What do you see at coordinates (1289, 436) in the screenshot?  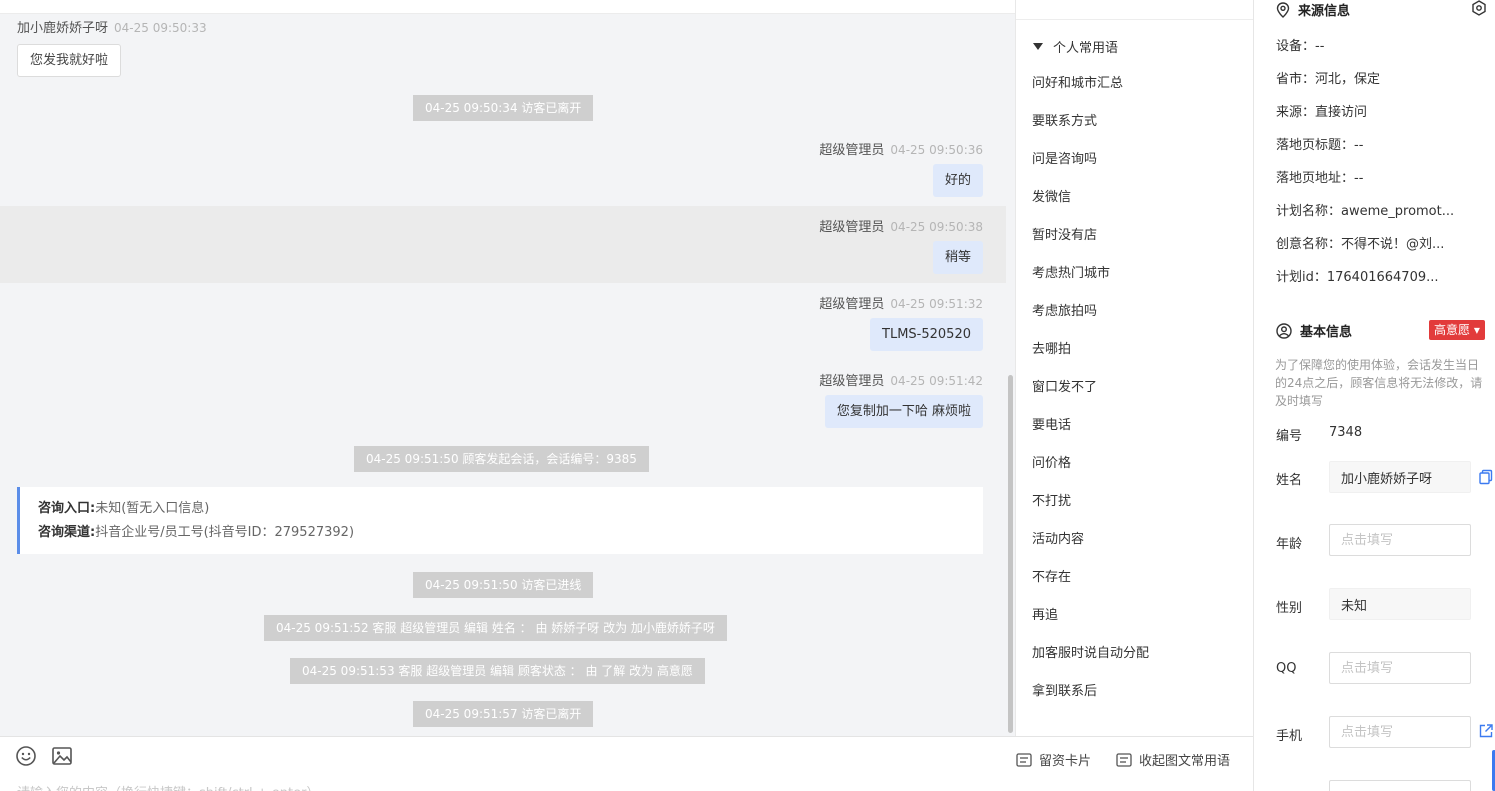 I see `id-label: 编号` at bounding box center [1289, 436].